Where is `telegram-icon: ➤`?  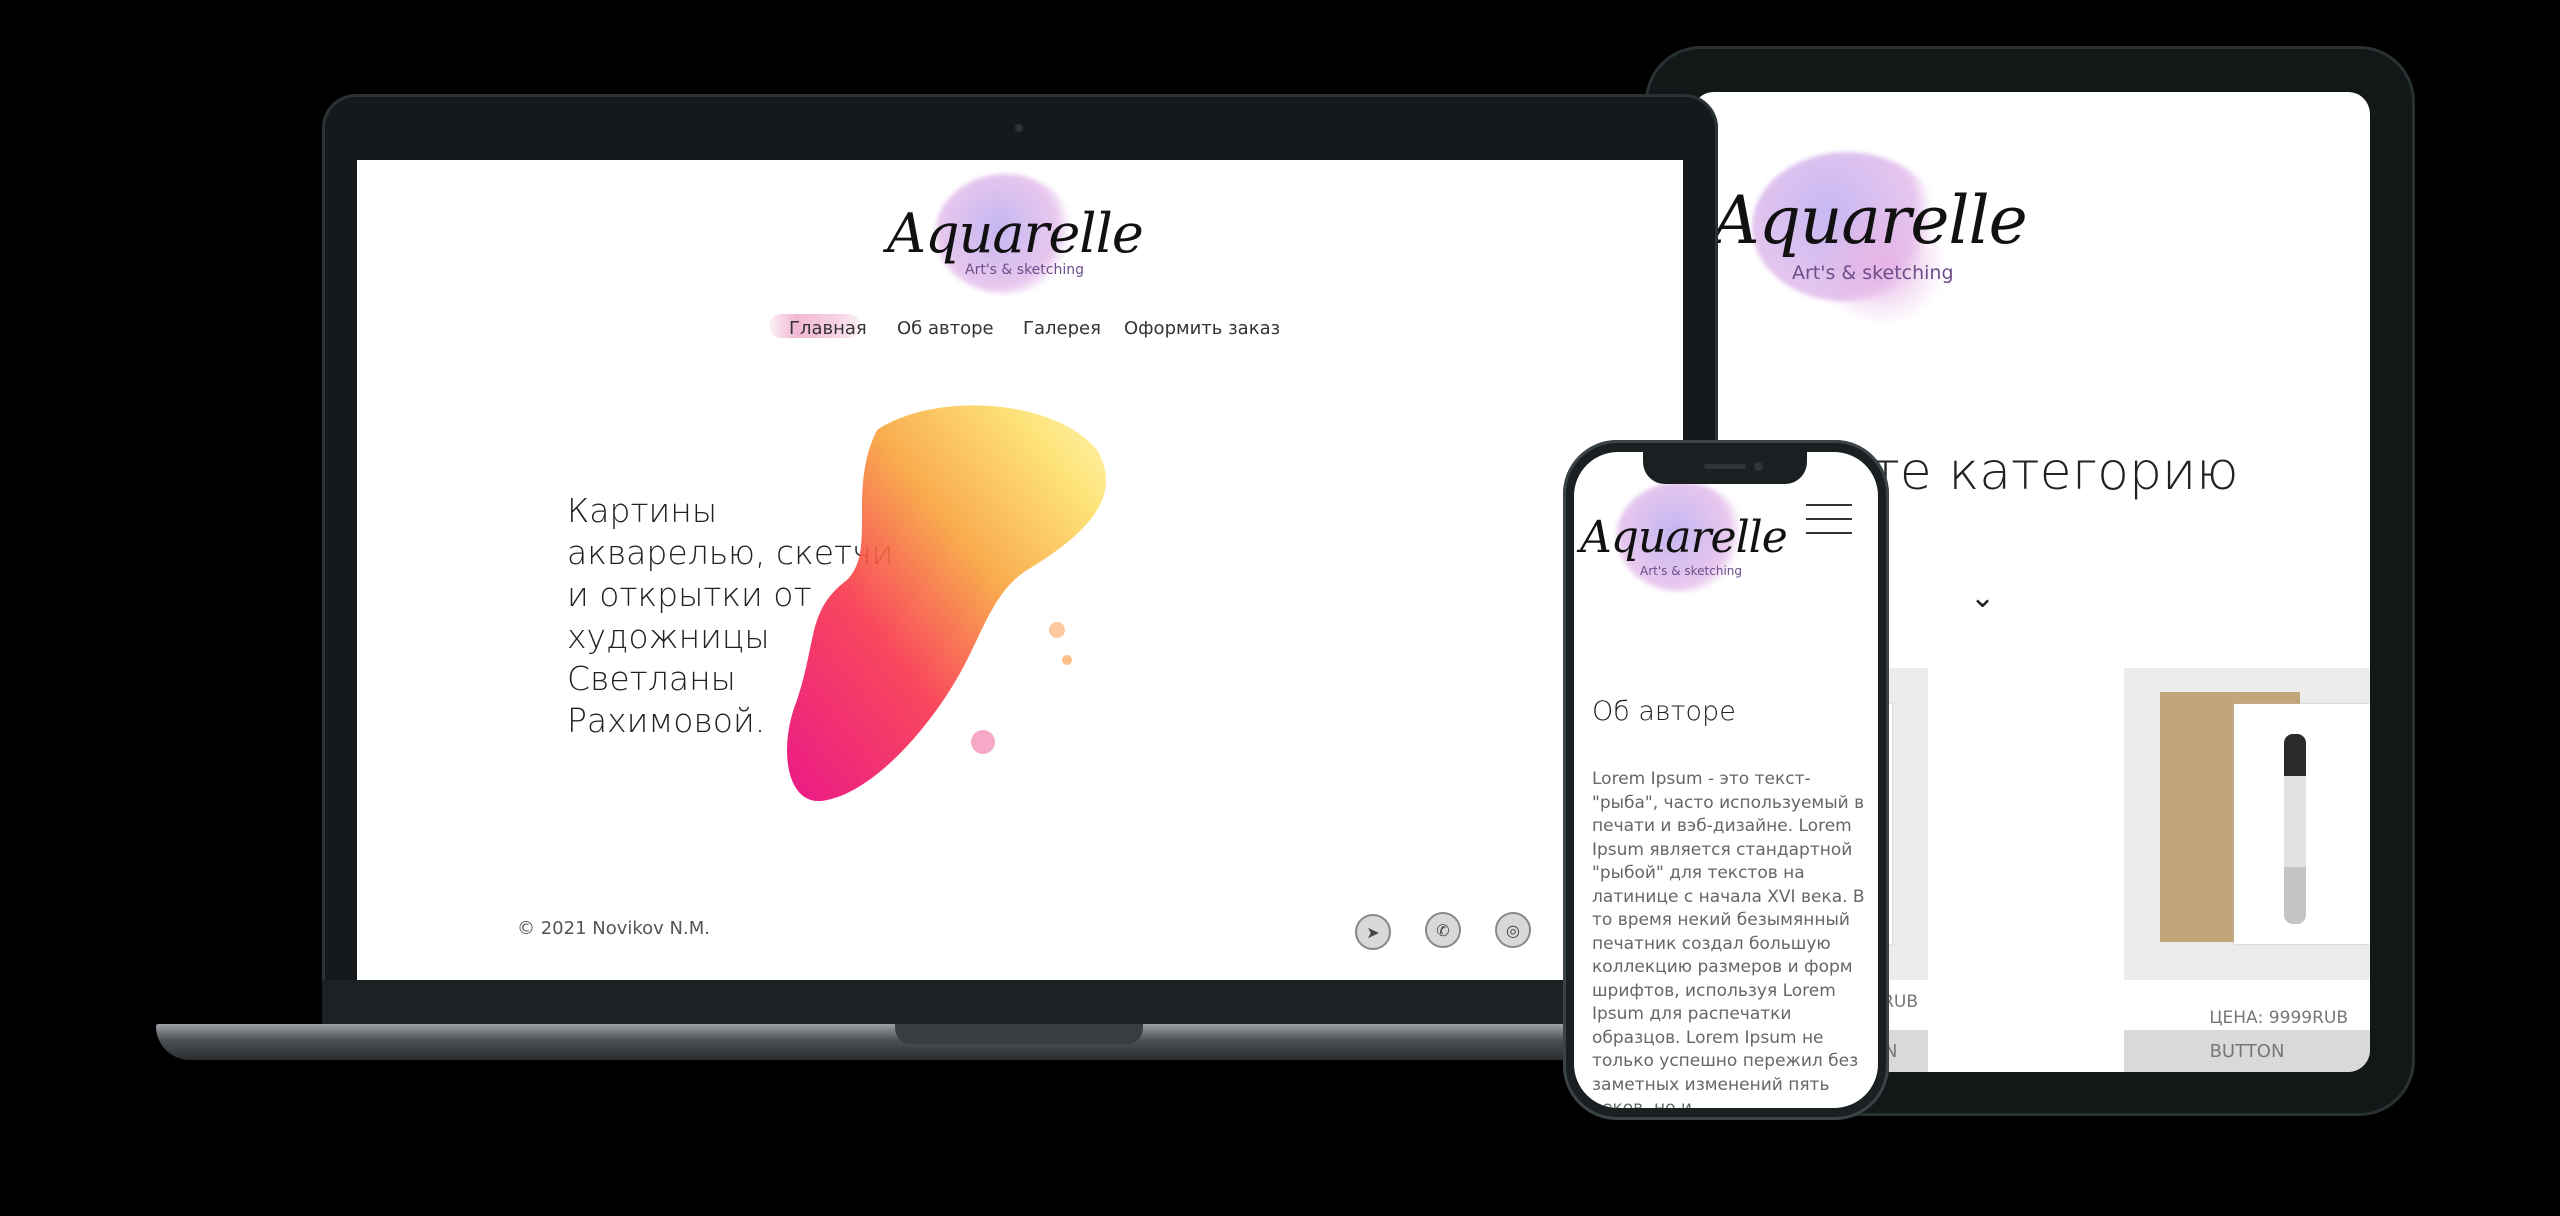
telegram-icon: ➤ is located at coordinates (1373, 932).